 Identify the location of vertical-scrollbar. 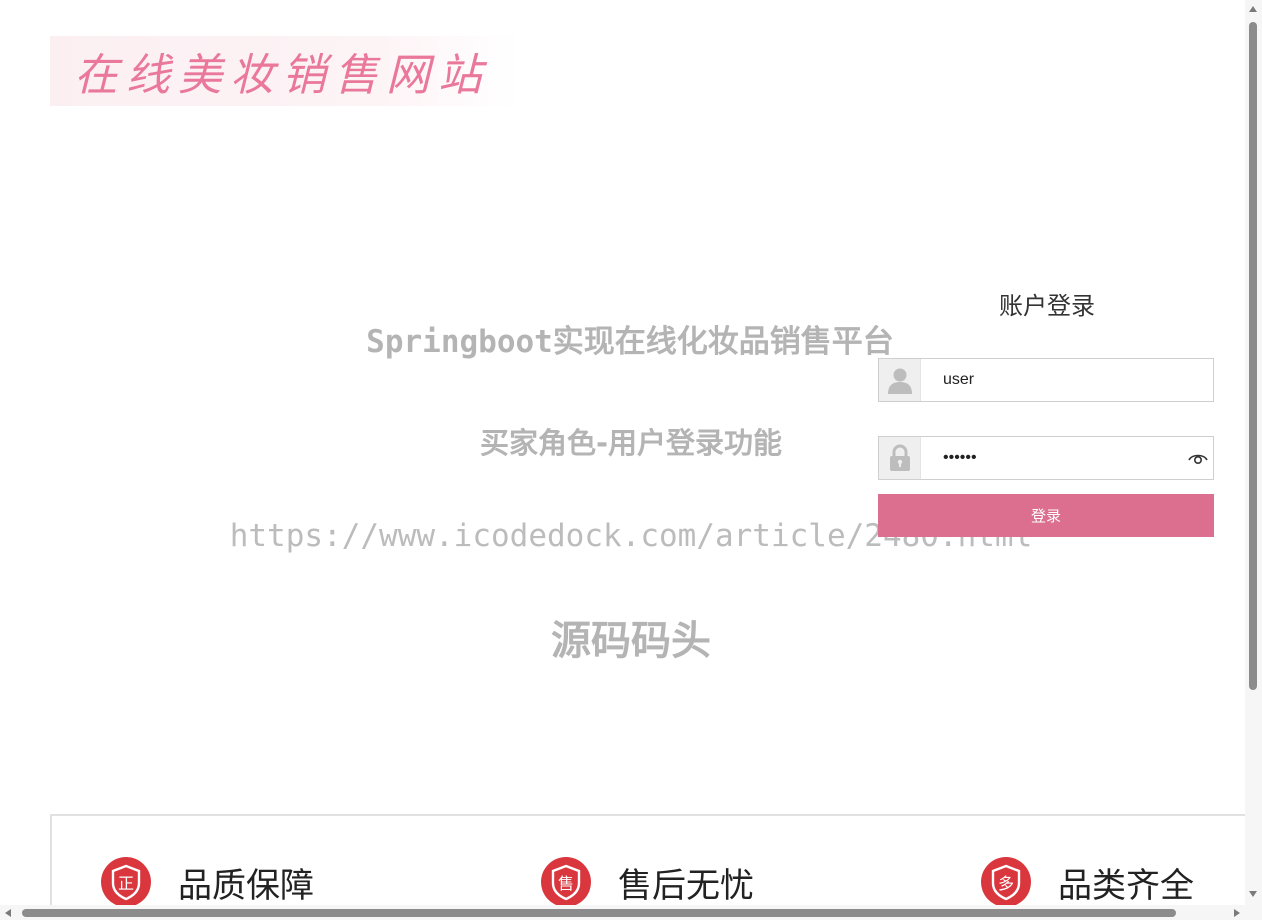
(1253, 452).